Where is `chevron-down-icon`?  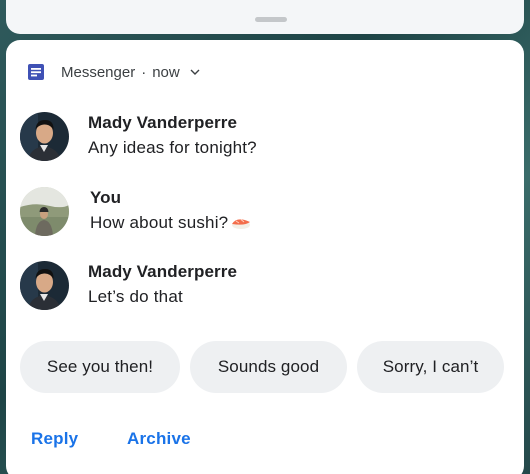
chevron-down-icon is located at coordinates (195, 72).